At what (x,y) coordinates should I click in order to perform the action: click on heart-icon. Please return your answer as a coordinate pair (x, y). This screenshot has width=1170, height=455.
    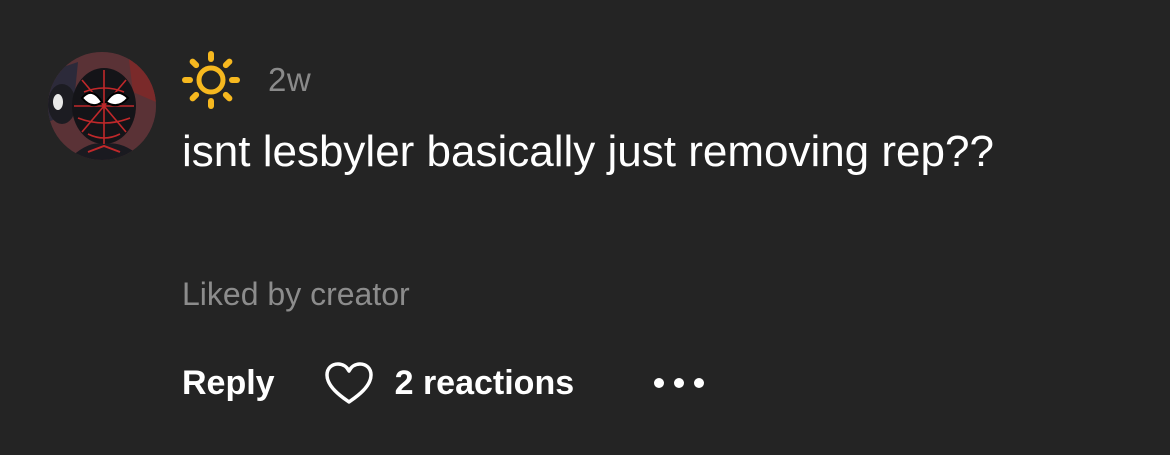
    Looking at the image, I should click on (349, 383).